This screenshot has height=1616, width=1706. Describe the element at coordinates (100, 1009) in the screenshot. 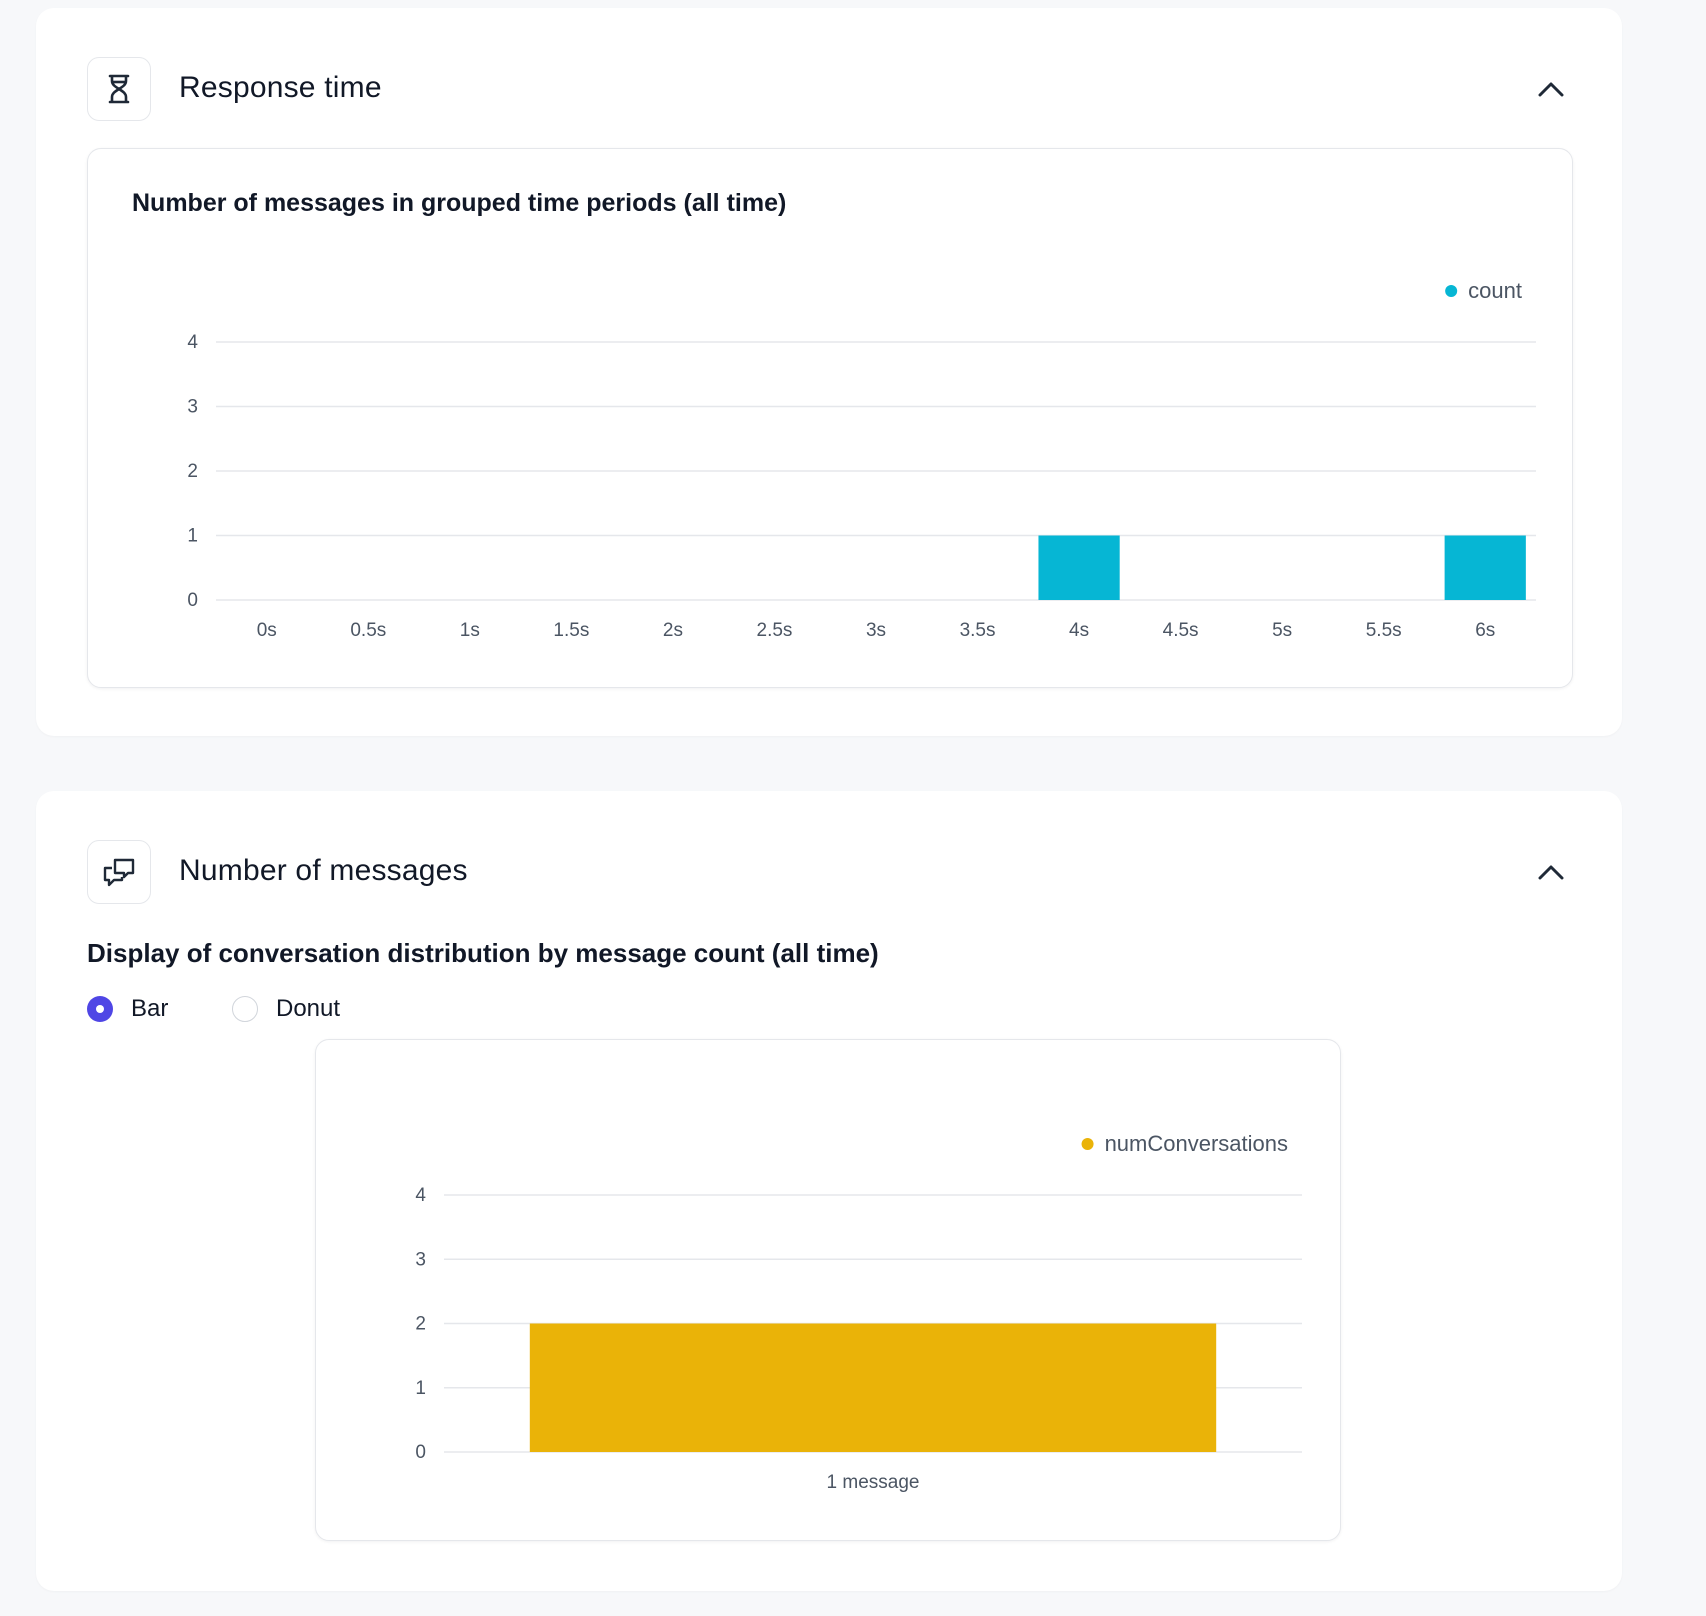

I see `radio-bar-circle` at that location.